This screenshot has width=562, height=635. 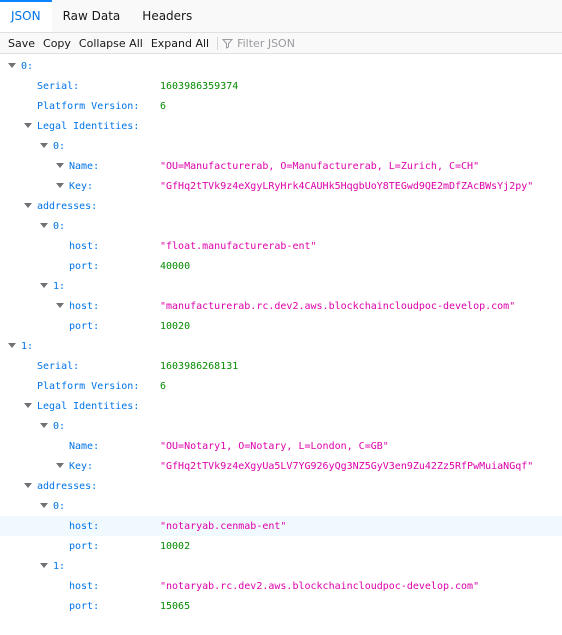 What do you see at coordinates (111, 43) in the screenshot?
I see `collapse-all-button: Collapse All` at bounding box center [111, 43].